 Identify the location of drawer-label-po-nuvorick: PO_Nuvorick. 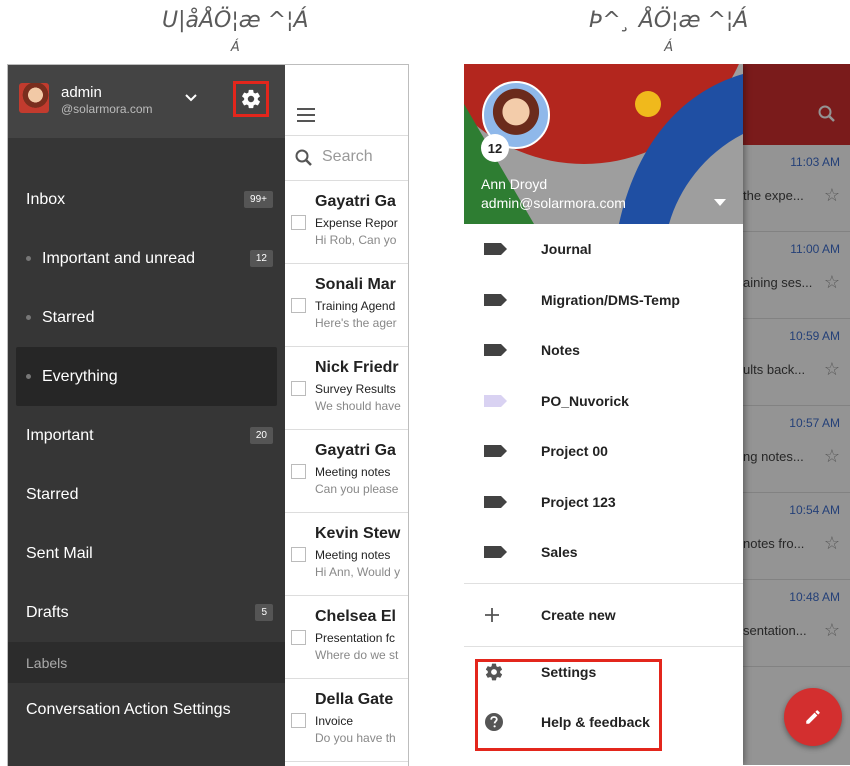
(603, 401).